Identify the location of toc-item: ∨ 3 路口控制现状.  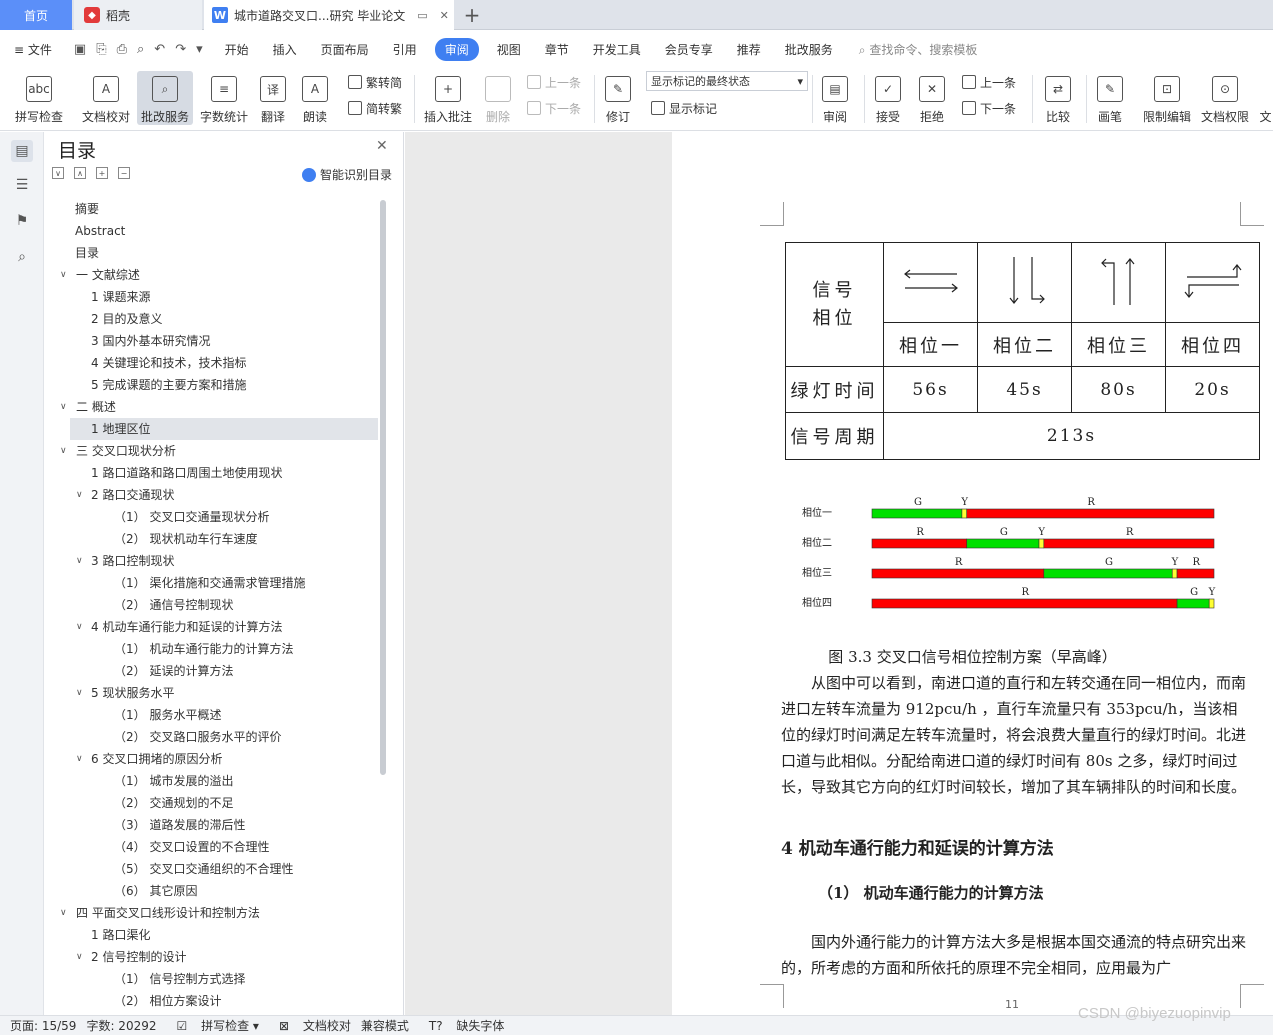
(211, 561).